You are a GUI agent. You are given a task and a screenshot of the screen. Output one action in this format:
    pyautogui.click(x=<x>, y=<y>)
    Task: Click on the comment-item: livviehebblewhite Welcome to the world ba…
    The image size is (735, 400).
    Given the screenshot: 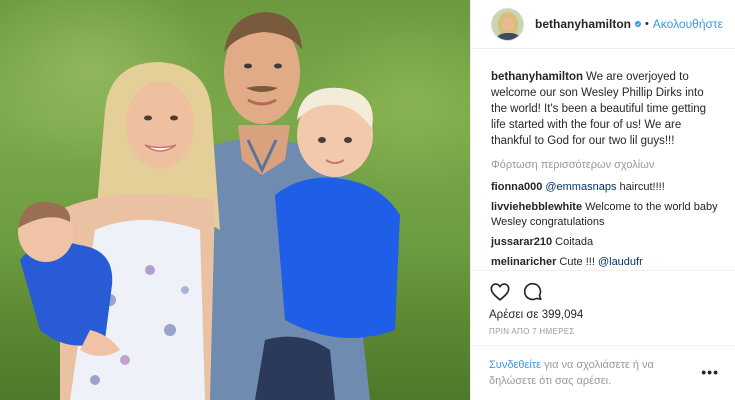 What is the action you would take?
    pyautogui.click(x=605, y=215)
    